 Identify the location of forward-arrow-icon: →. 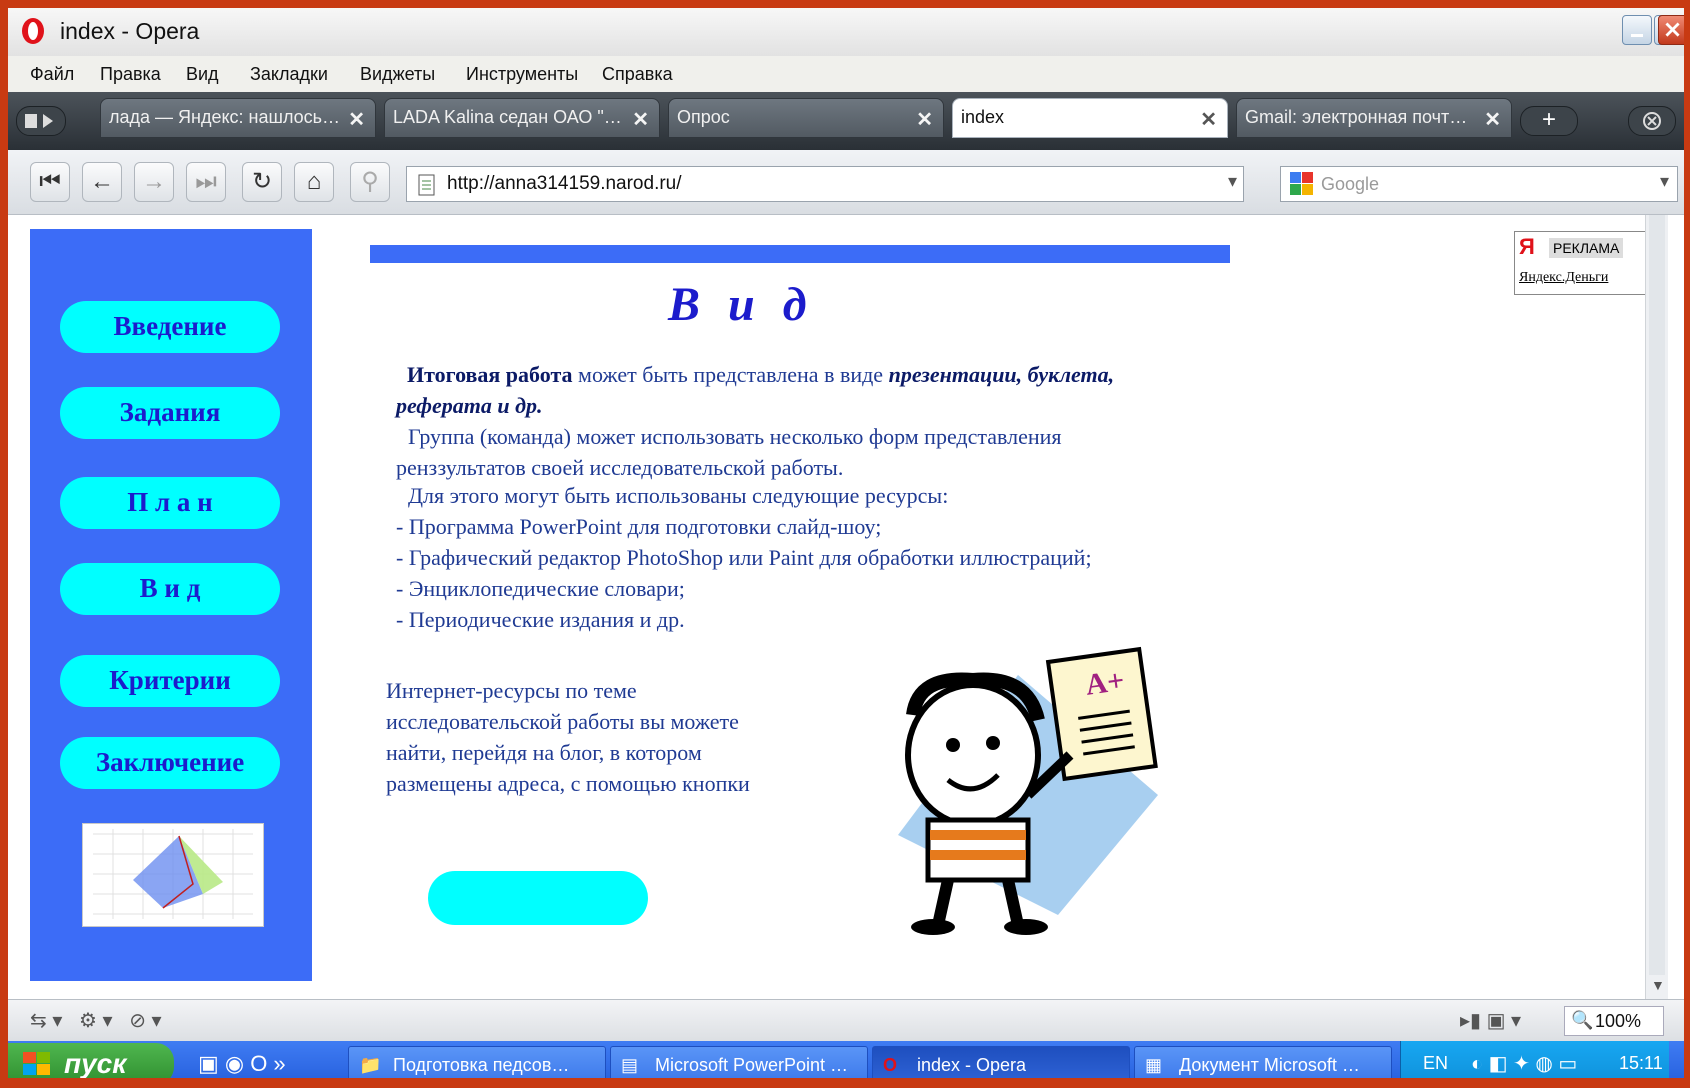
(154, 181).